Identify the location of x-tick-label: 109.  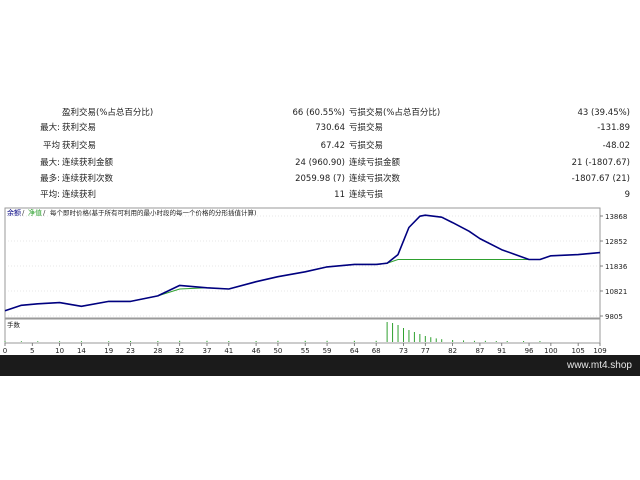
(599, 351).